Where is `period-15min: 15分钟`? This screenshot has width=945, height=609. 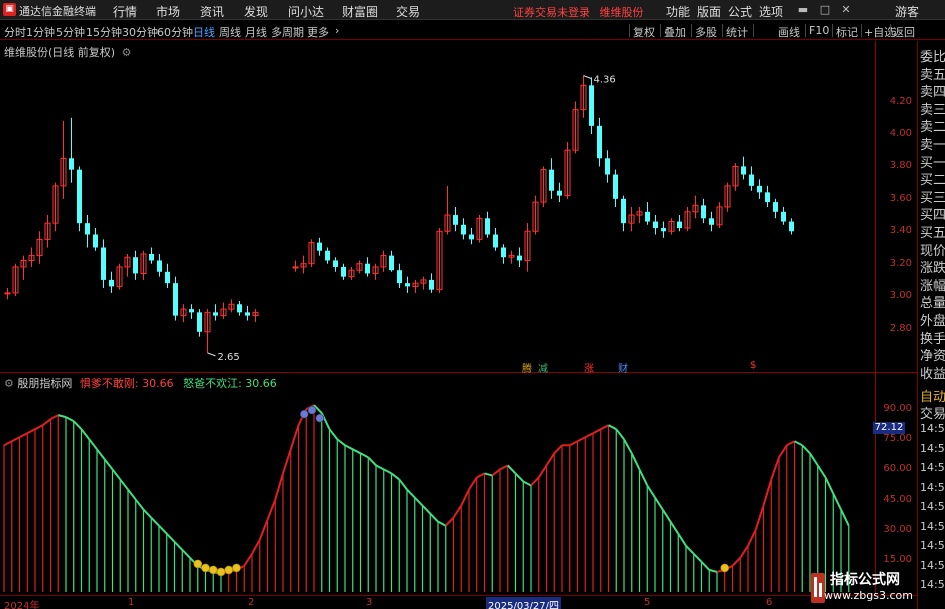 period-15min: 15分钟 is located at coordinates (104, 32).